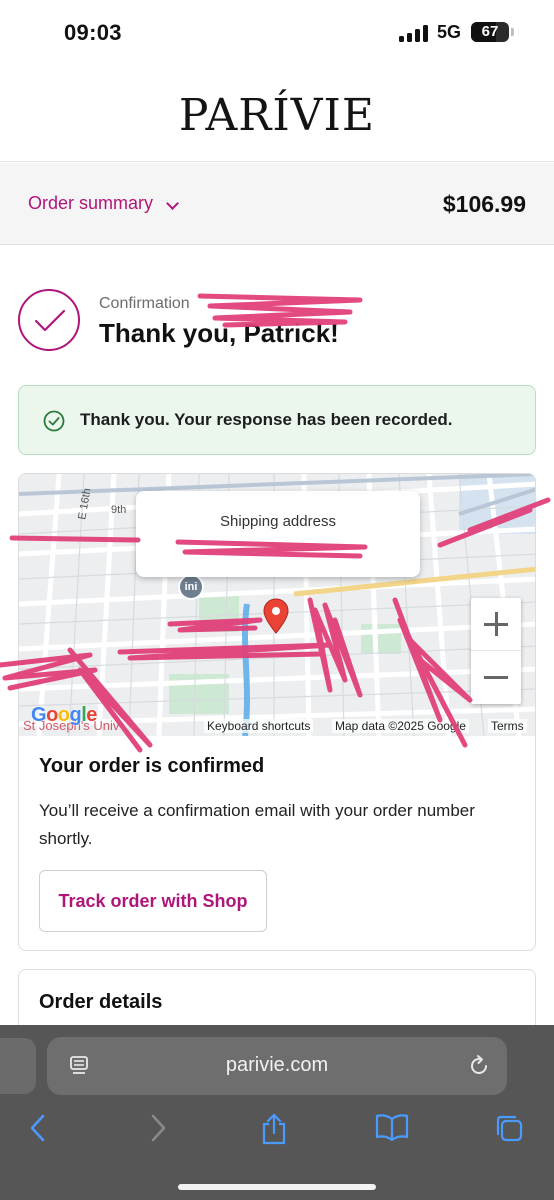 The height and width of the screenshot is (1200, 554). What do you see at coordinates (512, 32) in the screenshot?
I see `battery-nub` at bounding box center [512, 32].